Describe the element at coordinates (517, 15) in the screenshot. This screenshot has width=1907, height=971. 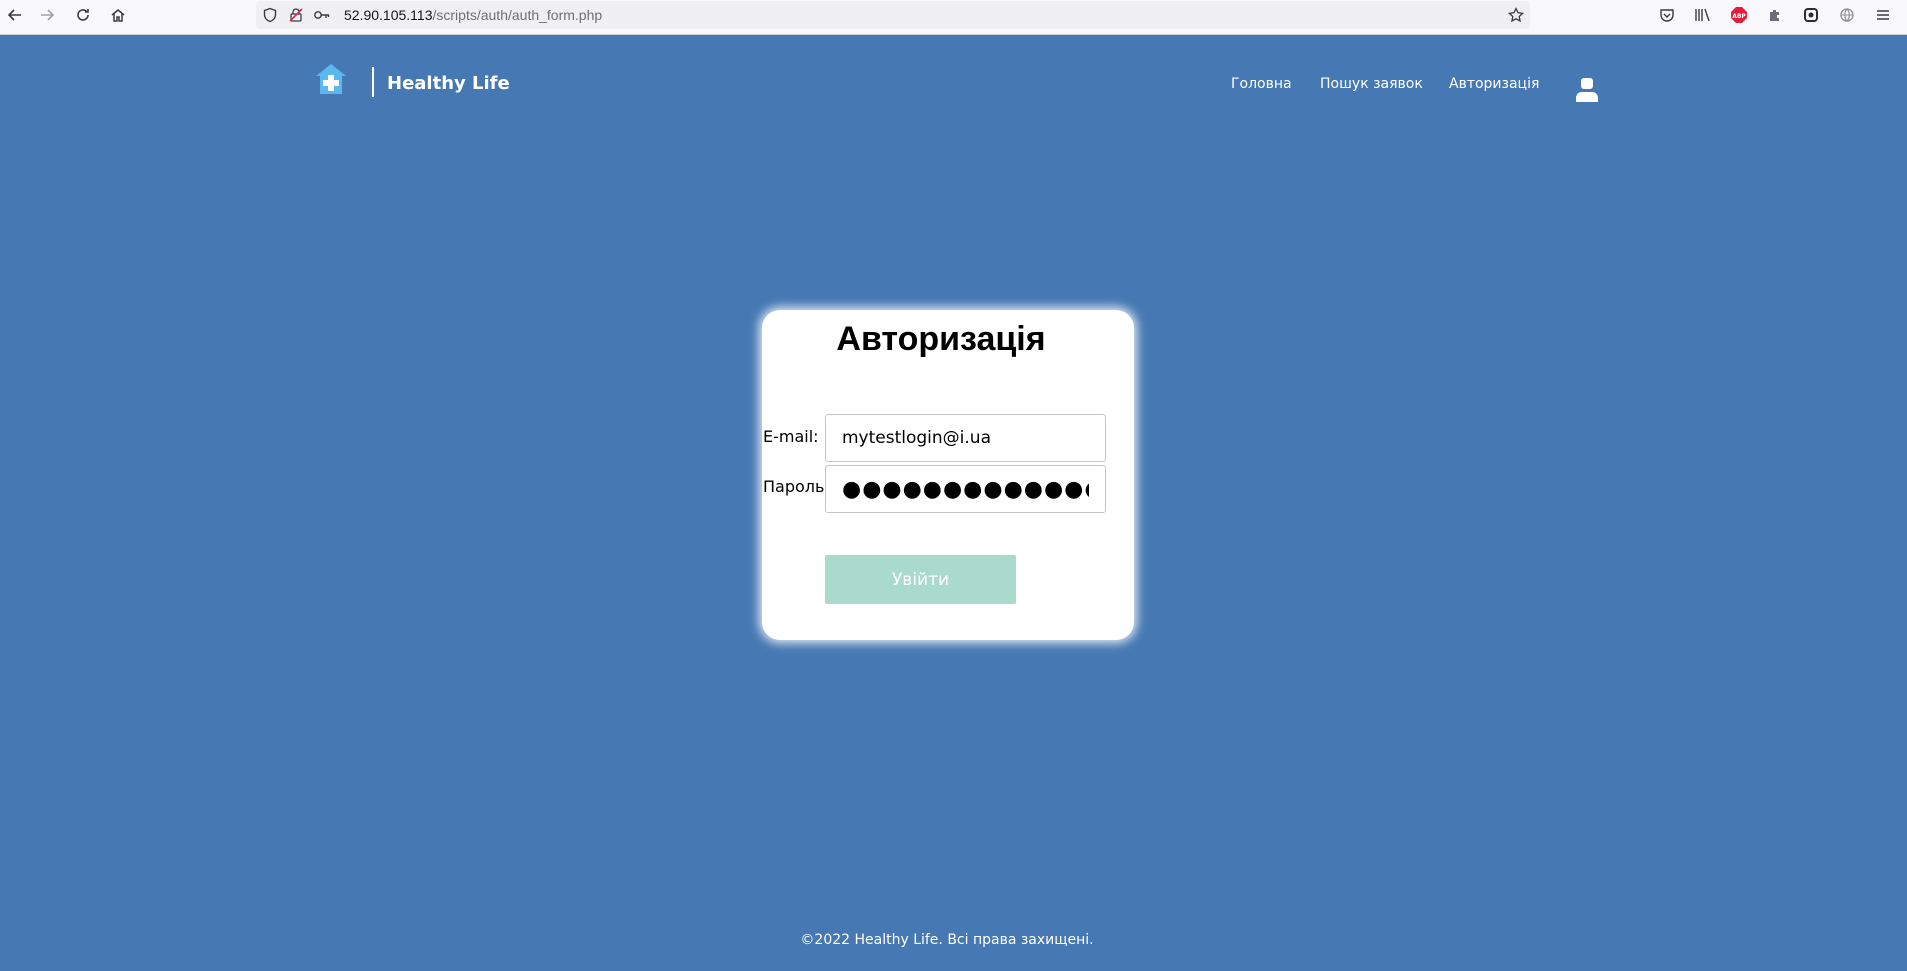
I see `url-path: /scripts/auth/auth_form.php` at that location.